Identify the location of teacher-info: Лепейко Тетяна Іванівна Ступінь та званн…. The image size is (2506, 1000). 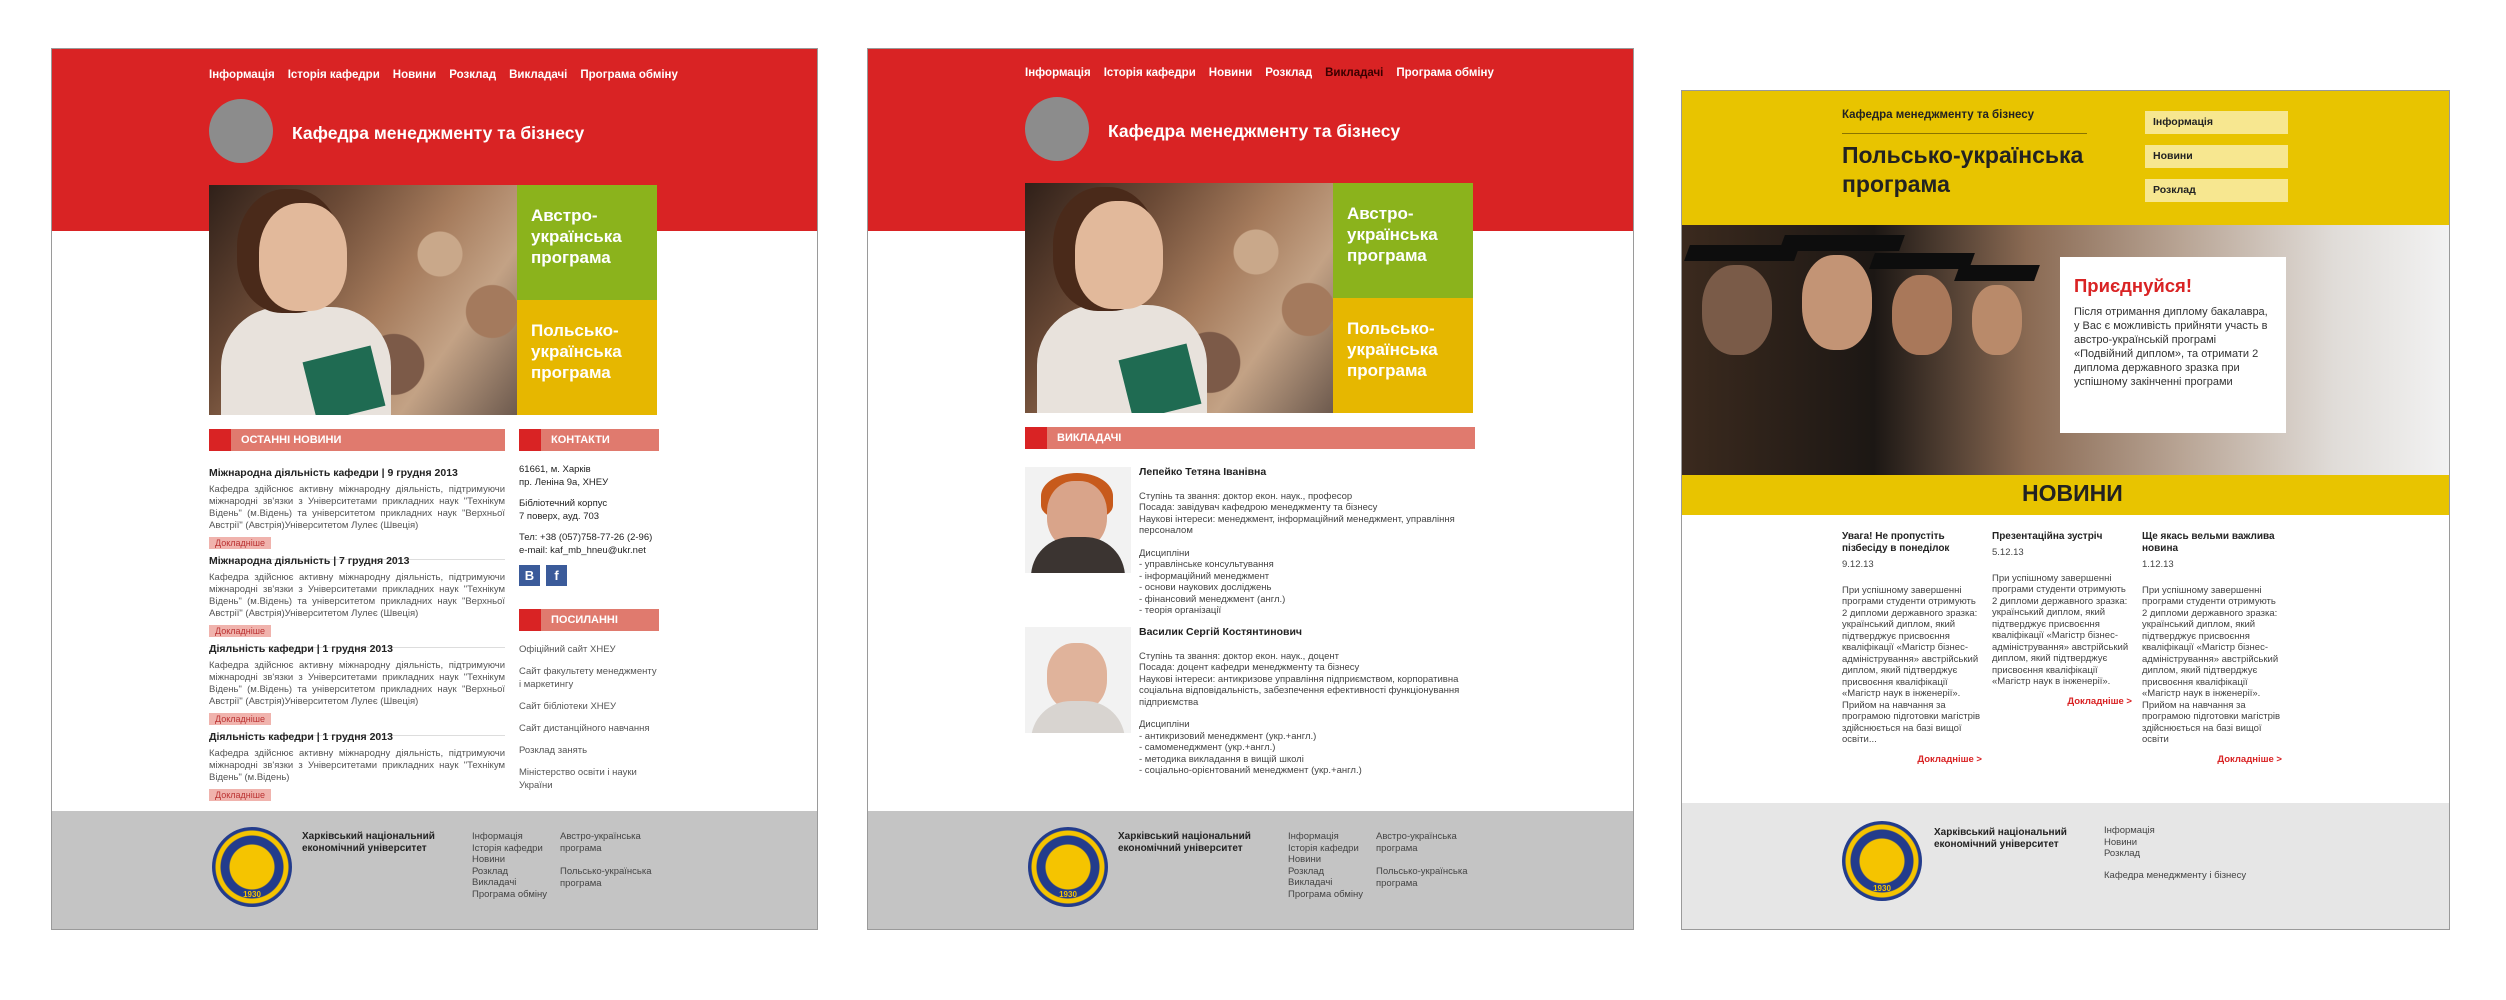
(1307, 541).